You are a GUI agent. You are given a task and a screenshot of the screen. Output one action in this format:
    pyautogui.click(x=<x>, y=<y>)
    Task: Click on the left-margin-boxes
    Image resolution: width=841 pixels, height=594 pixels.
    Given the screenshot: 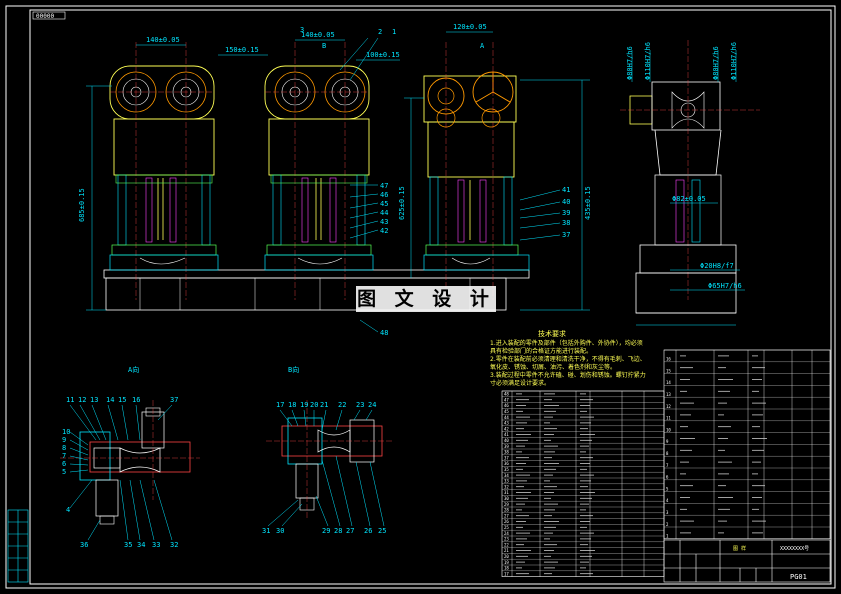 What is the action you would take?
    pyautogui.click(x=18, y=546)
    